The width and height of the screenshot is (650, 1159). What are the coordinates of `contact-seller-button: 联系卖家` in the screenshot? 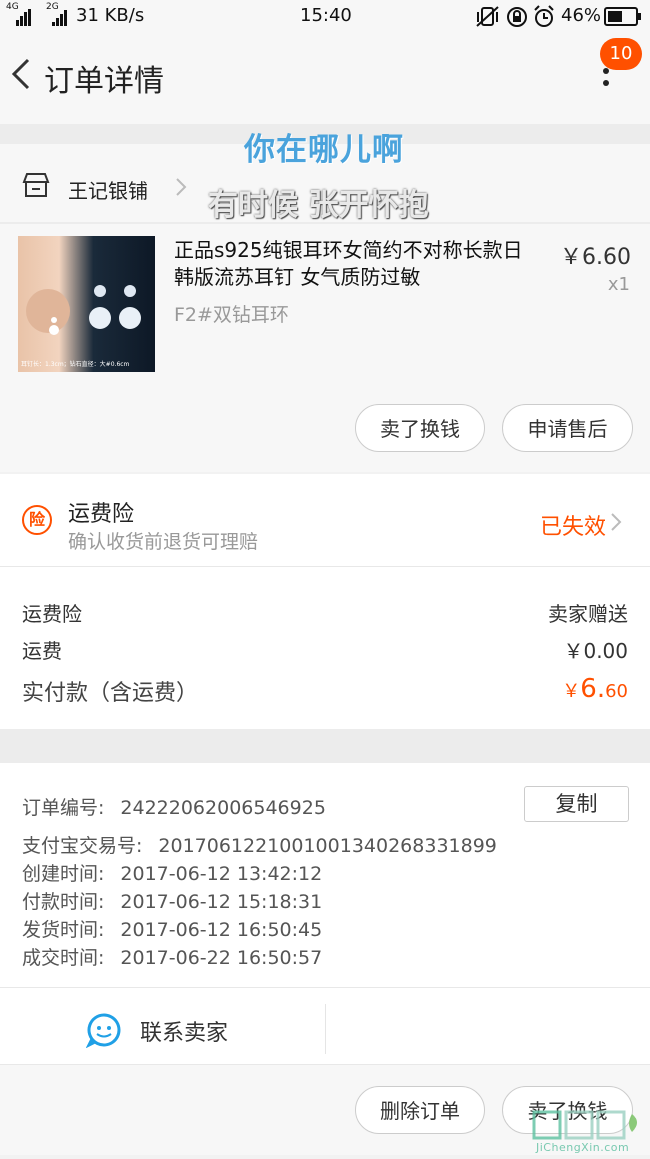 It's located at (184, 1031).